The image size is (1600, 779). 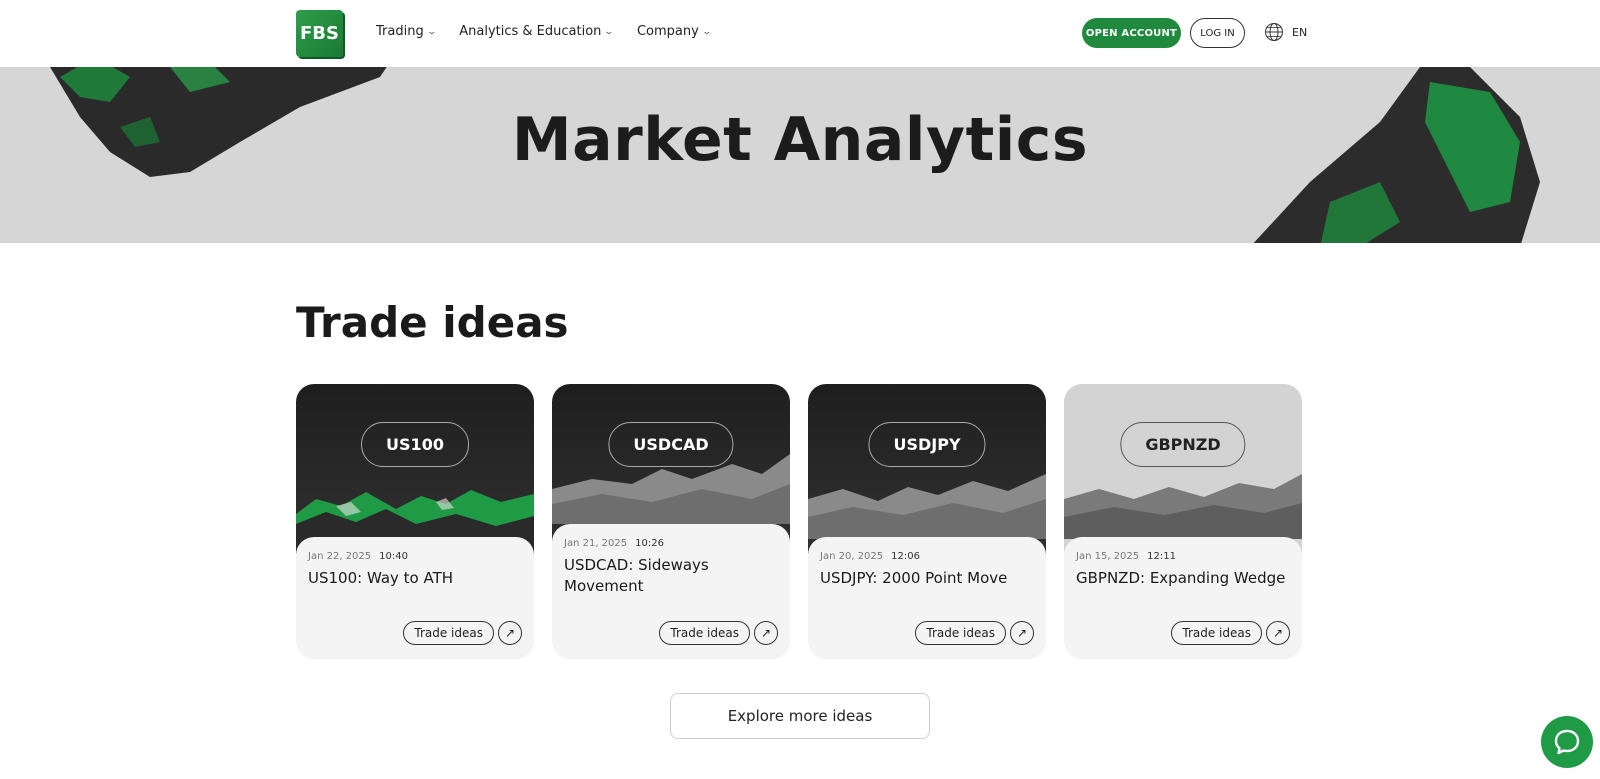 I want to click on explore-more-ideas-button: Explore more ideas, so click(x=800, y=716).